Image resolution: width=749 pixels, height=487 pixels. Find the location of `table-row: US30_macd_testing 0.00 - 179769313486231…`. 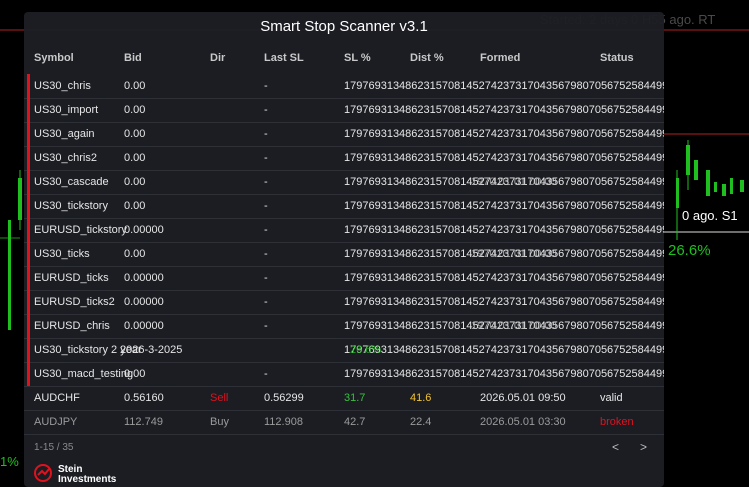

table-row: US30_macd_testing 0.00 - 179769313486231… is located at coordinates (344, 374).